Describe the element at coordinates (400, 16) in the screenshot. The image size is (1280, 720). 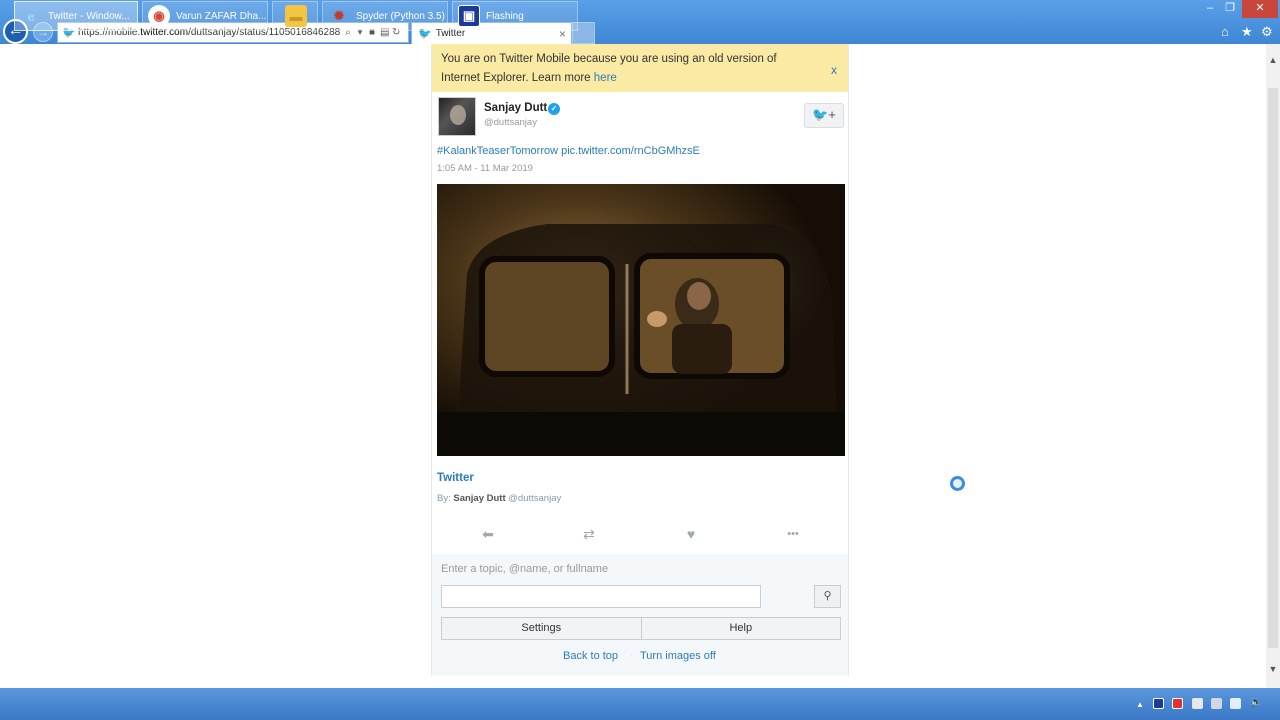
I see `taskbar-label: Spyder (Python 3.5)` at that location.